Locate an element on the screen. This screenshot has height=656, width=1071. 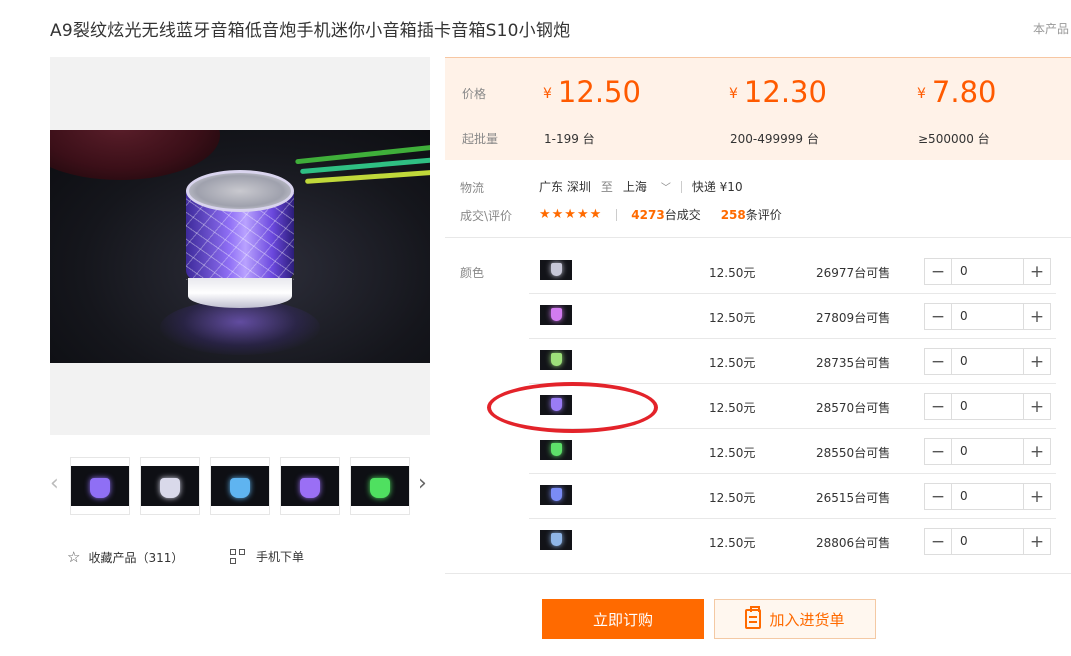
favorite-label: 收藏产品（311） is located at coordinates (136, 557).